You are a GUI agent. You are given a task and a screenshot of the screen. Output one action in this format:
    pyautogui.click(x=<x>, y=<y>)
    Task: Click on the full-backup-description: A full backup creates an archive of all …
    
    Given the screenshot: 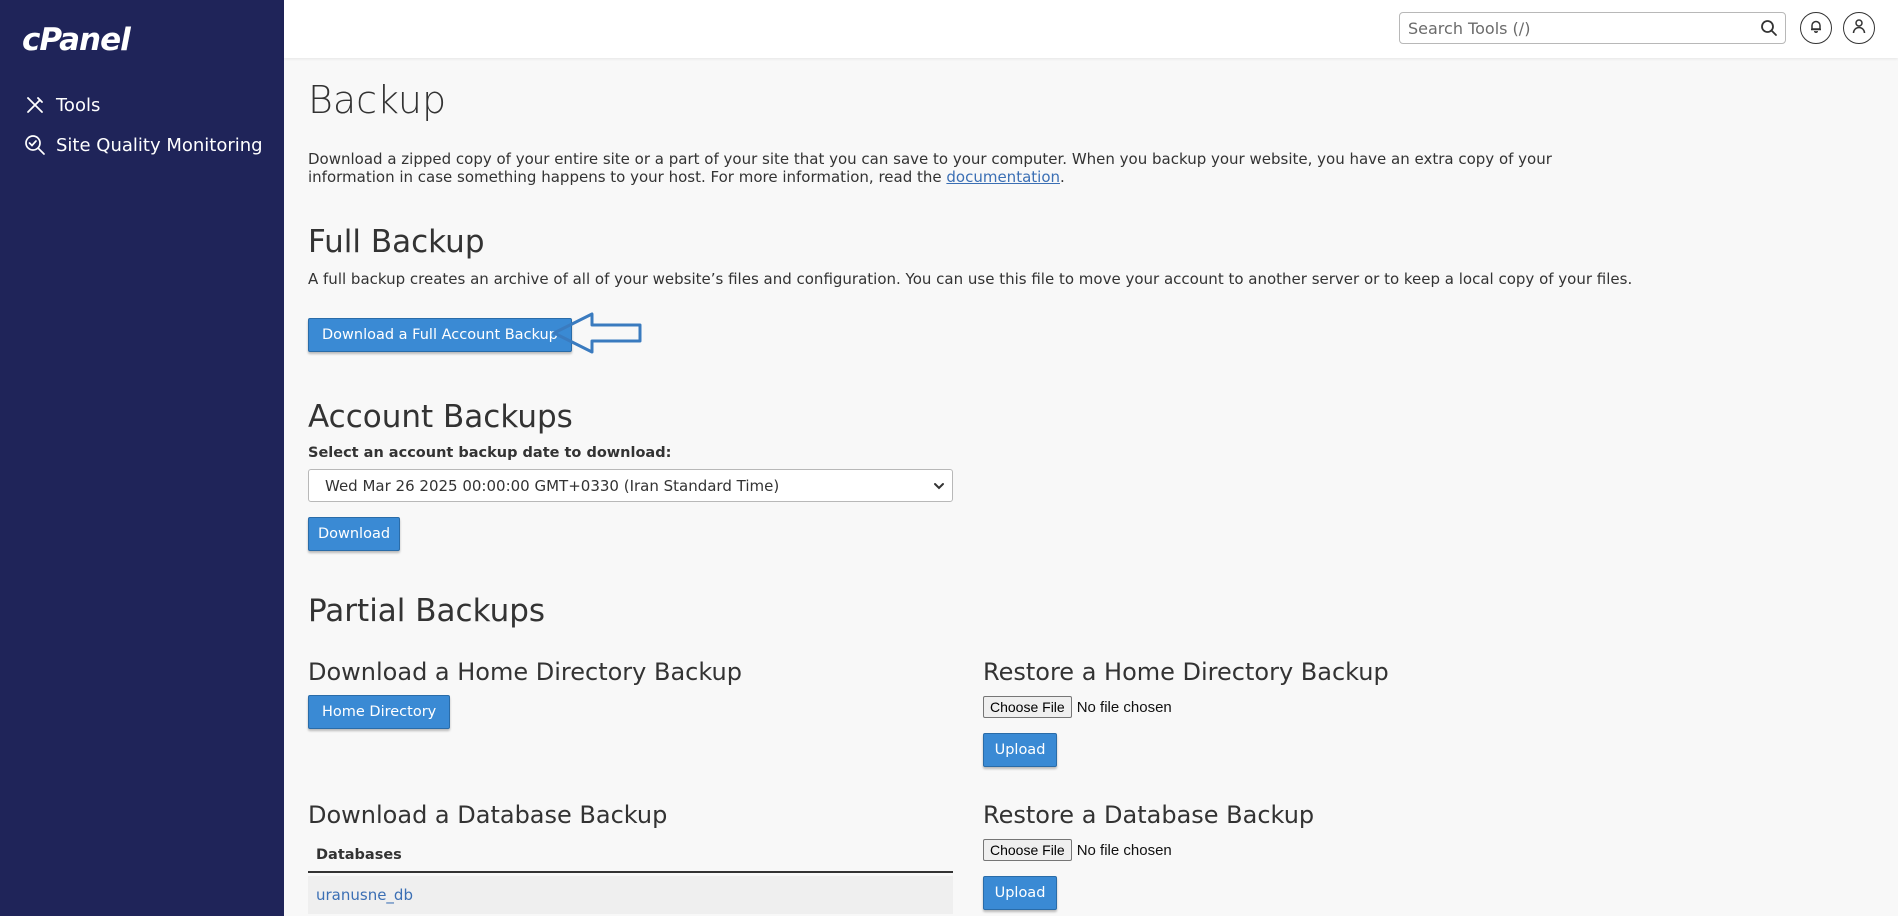 What is the action you would take?
    pyautogui.click(x=970, y=279)
    